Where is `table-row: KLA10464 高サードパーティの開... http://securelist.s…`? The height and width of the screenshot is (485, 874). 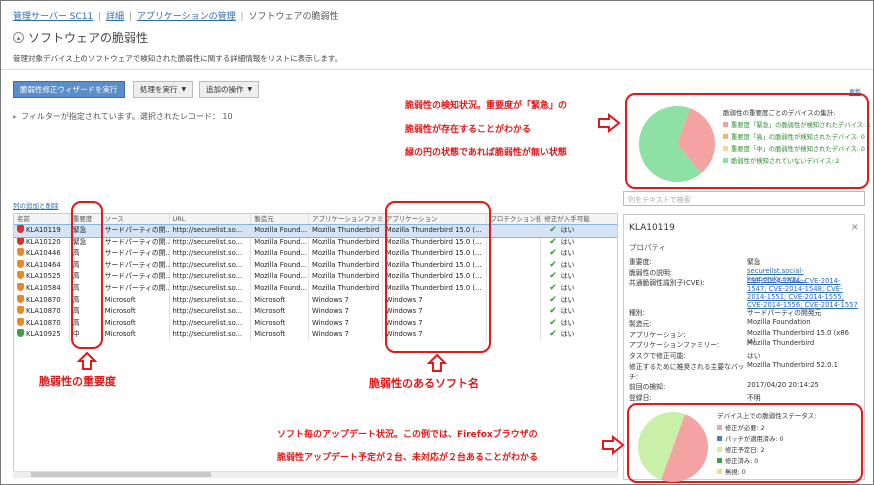 table-row: KLA10464 高サードパーティの開... http://securelist.s… is located at coordinates (315, 265).